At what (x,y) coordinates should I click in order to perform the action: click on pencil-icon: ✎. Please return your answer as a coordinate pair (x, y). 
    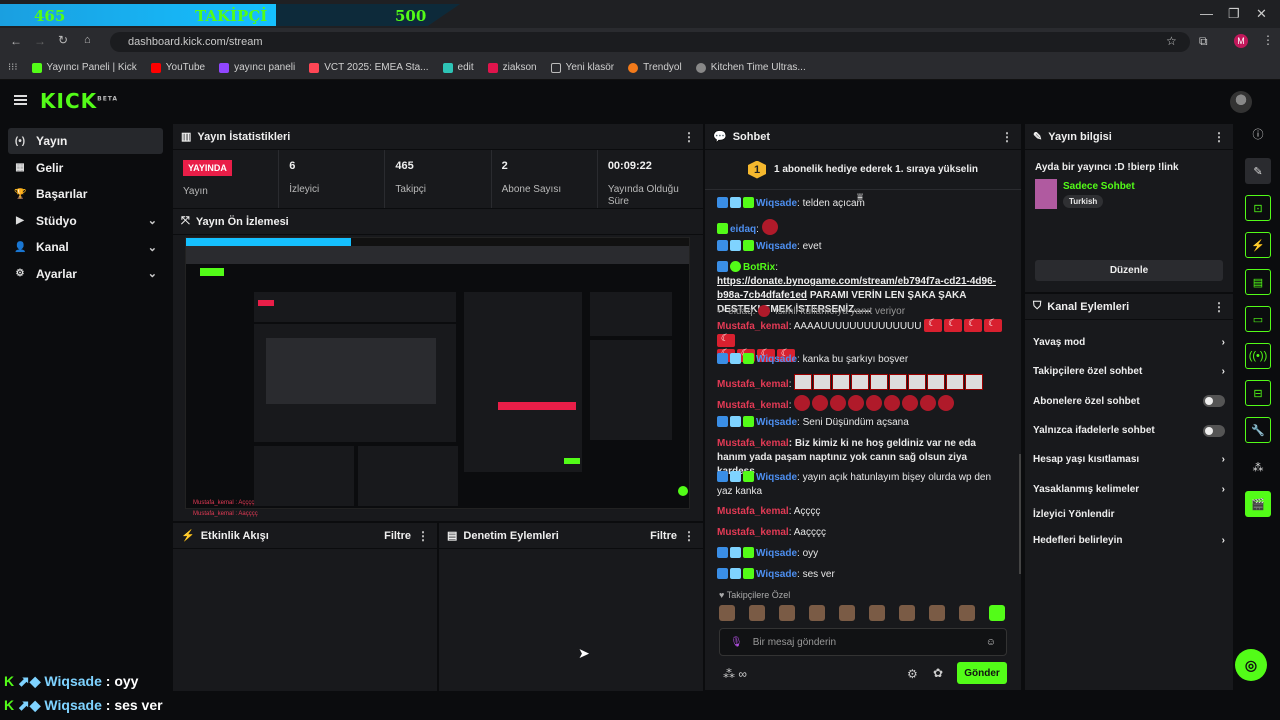
    Looking at the image, I should click on (1258, 171).